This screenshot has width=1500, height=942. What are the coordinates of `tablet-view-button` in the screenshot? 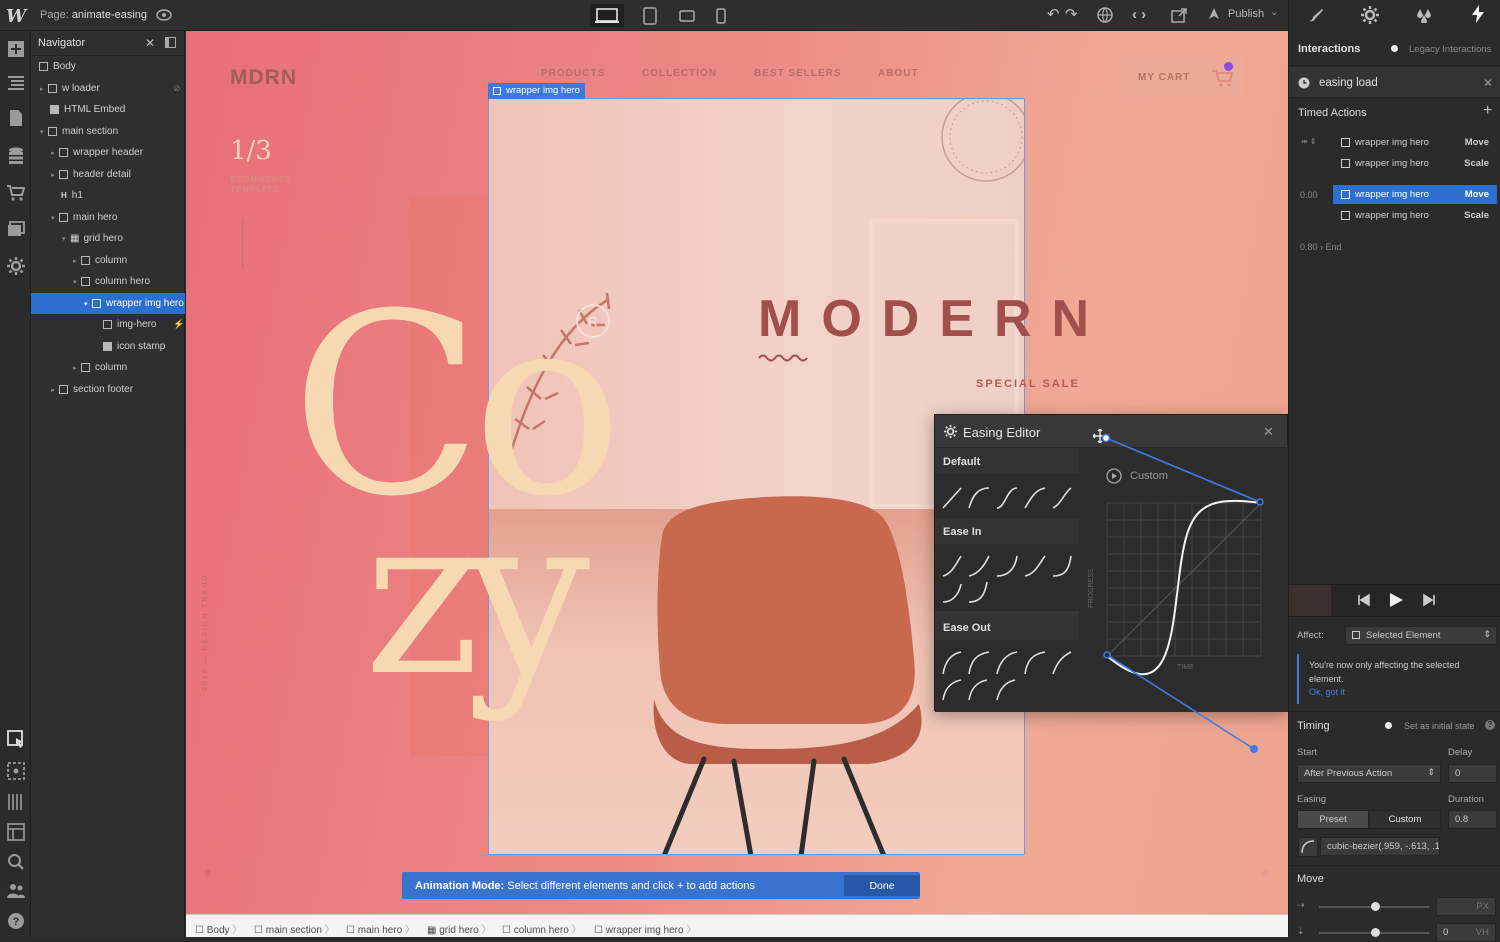 It's located at (650, 15).